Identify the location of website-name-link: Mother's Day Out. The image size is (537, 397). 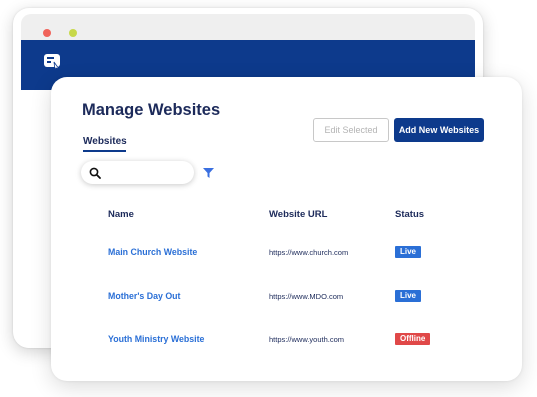
(144, 296).